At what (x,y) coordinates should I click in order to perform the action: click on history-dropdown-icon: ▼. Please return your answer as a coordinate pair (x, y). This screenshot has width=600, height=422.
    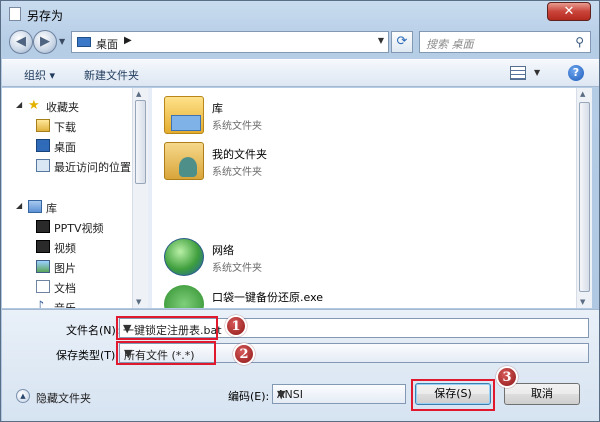
    Looking at the image, I should click on (62, 41).